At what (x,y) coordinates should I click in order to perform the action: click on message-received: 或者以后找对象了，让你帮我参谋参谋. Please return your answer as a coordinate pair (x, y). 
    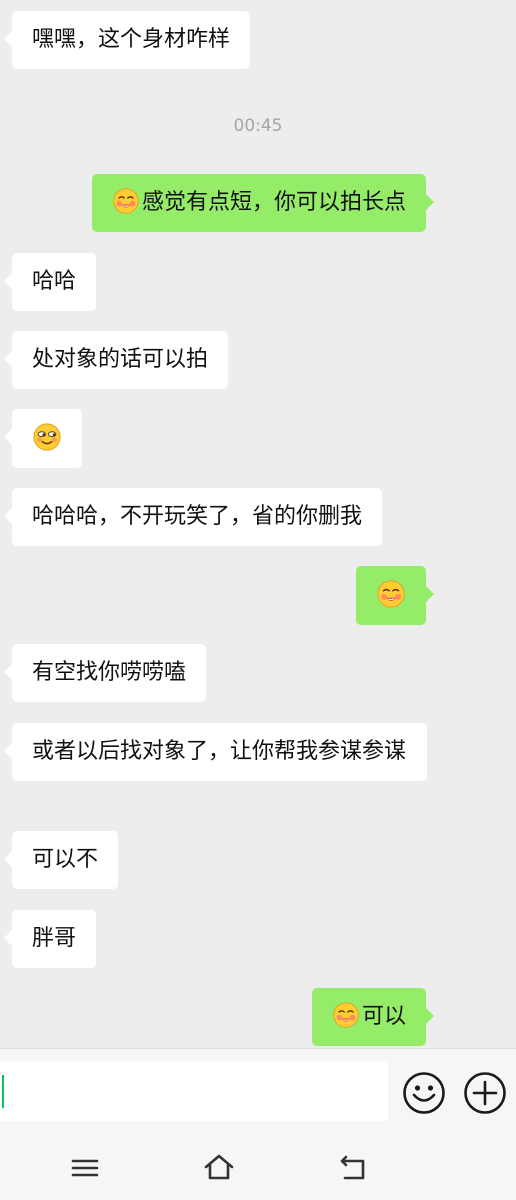
    Looking at the image, I should click on (215, 752).